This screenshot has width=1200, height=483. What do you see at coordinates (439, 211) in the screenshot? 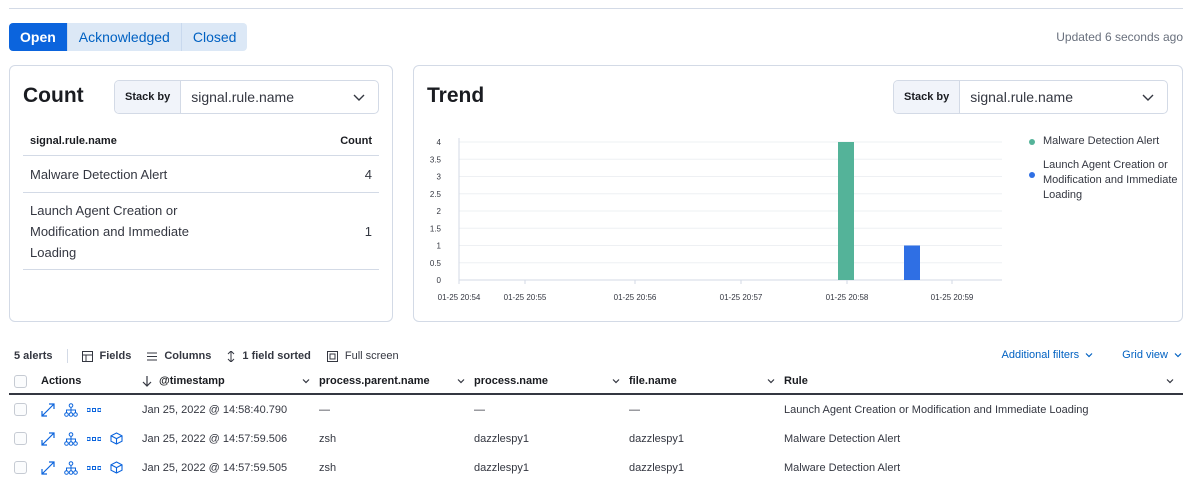
I see `y-tick-label: 2` at bounding box center [439, 211].